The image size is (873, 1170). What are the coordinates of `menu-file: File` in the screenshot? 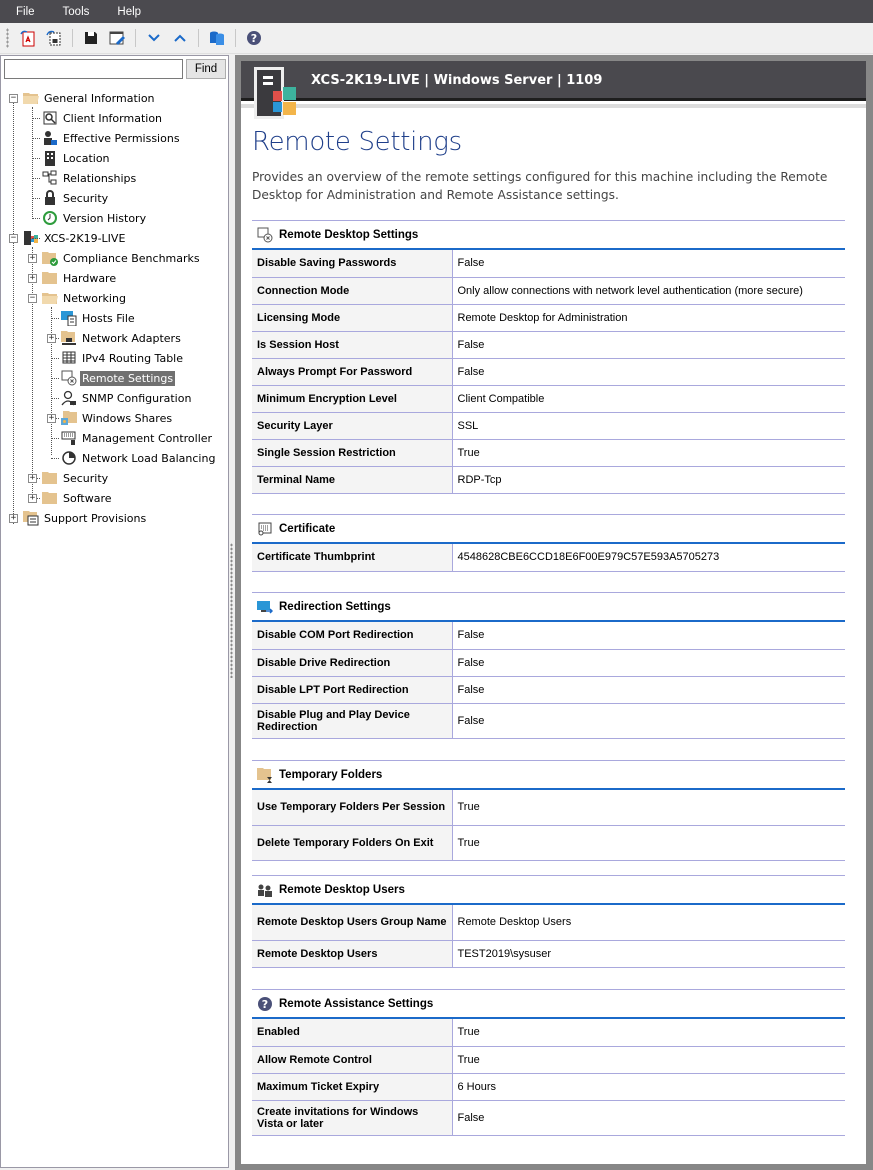 It's located at (17, 12).